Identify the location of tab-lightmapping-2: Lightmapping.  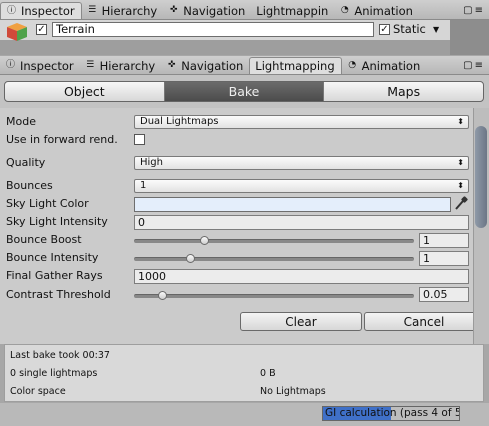
(295, 65).